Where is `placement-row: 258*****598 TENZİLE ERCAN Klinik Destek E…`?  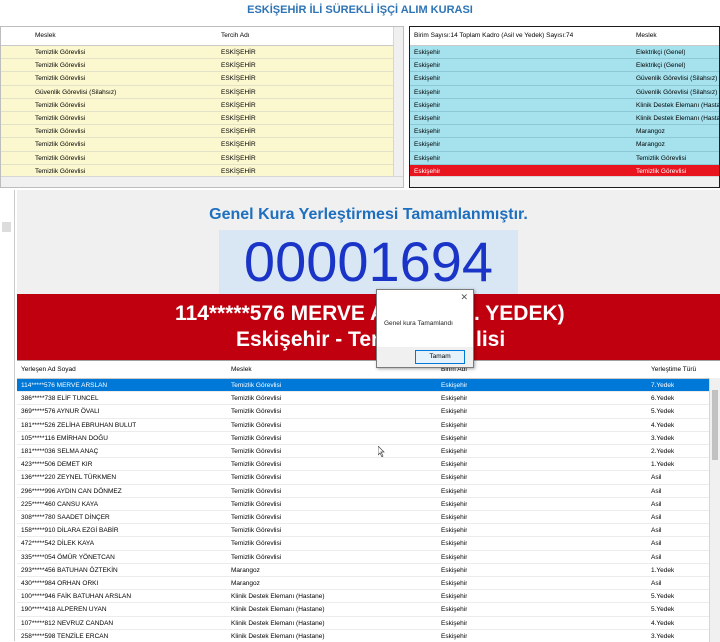
placement-row: 258*****598 TENZİLE ERCAN Klinik Destek E… is located at coordinates (363, 636).